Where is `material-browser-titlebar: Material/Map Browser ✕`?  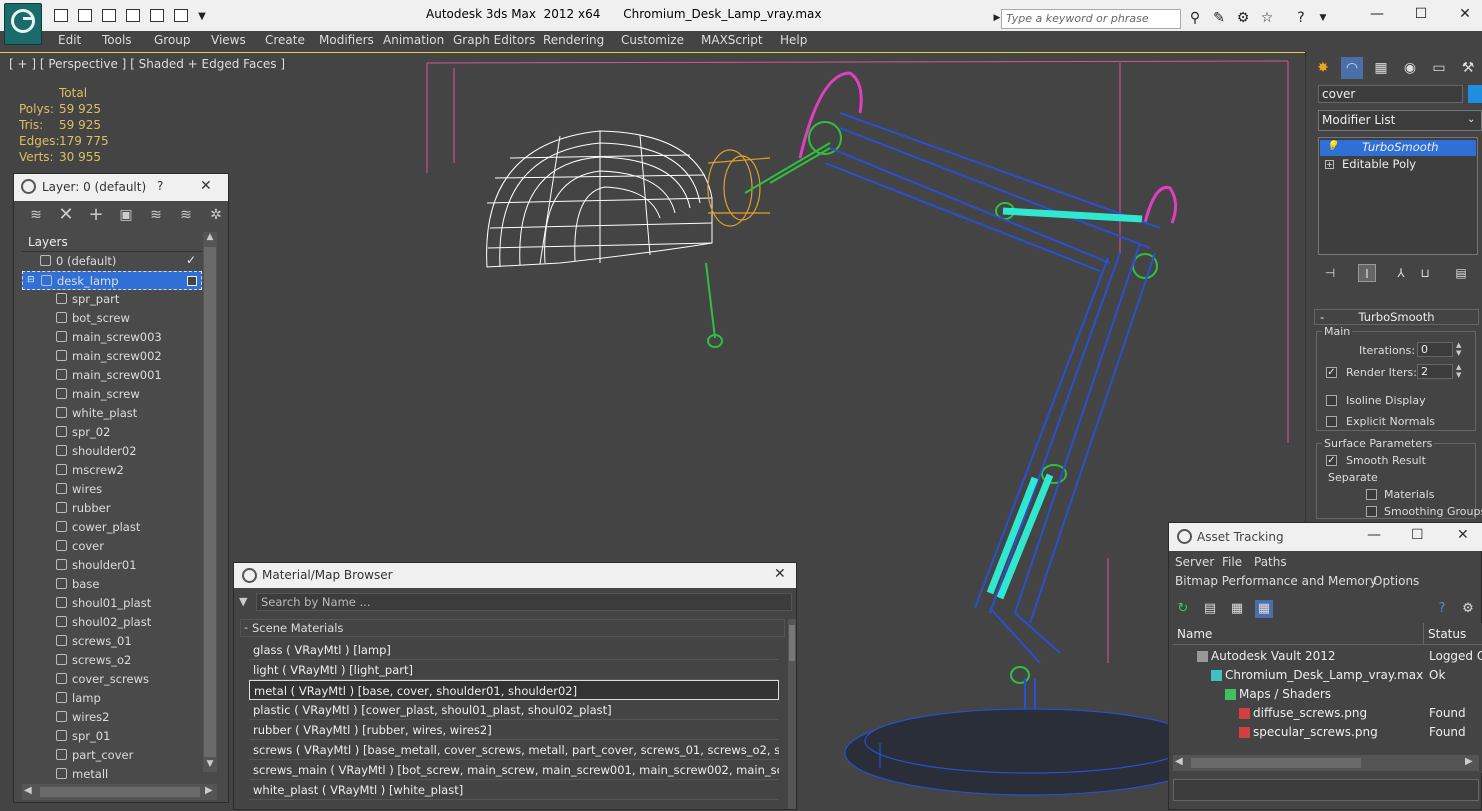 material-browser-titlebar: Material/Map Browser ✕ is located at coordinates (515, 575).